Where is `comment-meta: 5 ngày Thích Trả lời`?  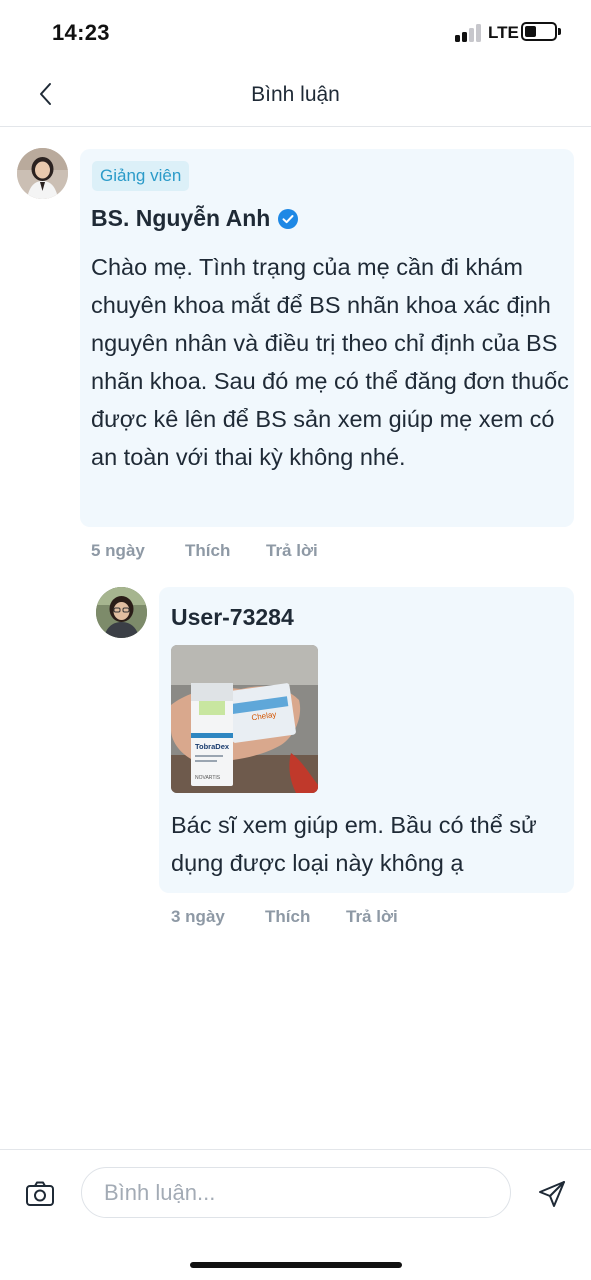
comment-meta: 5 ngày Thích Trả lời is located at coordinates (241, 552).